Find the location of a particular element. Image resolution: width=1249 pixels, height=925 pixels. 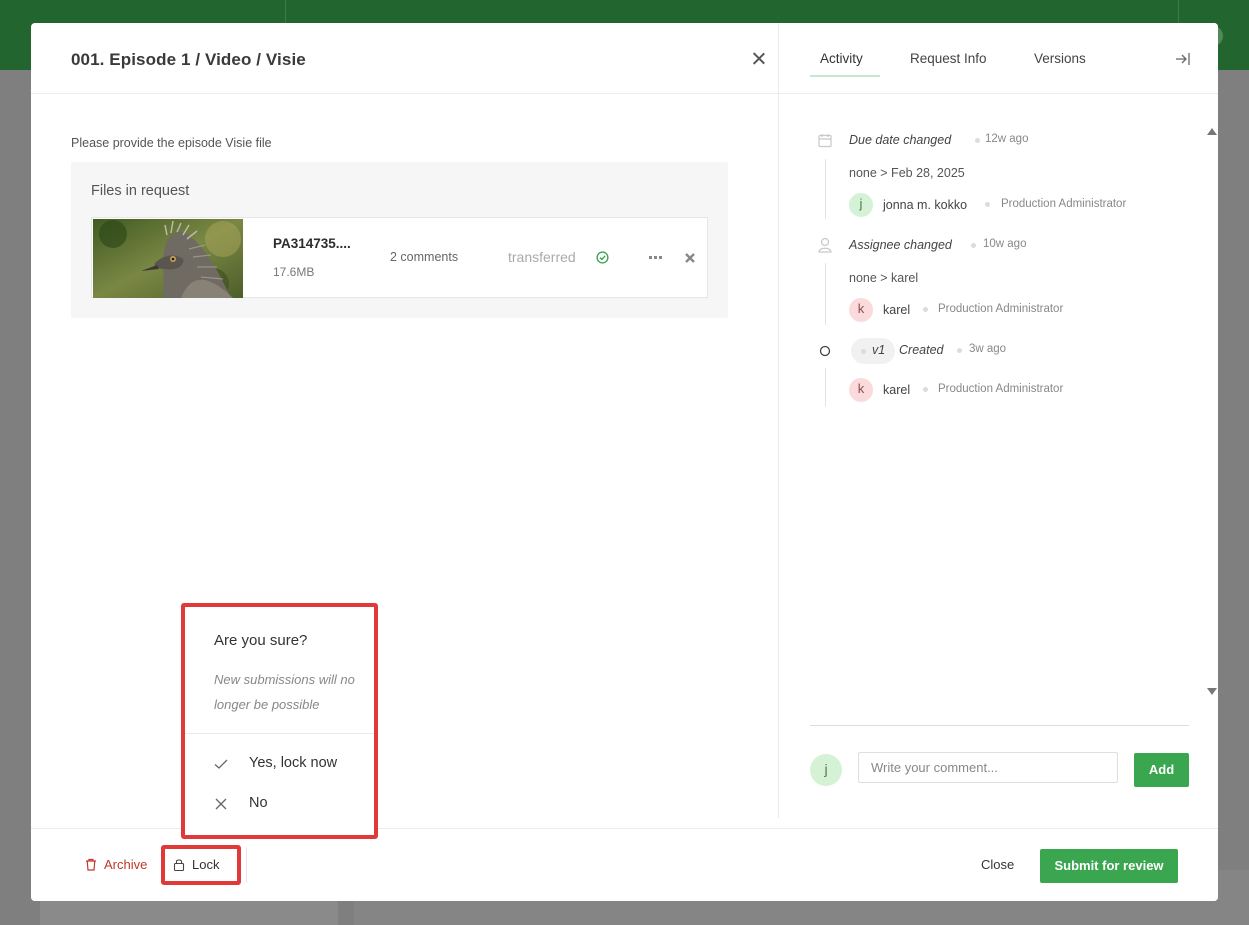

activity-change: none > karel is located at coordinates (884, 278).